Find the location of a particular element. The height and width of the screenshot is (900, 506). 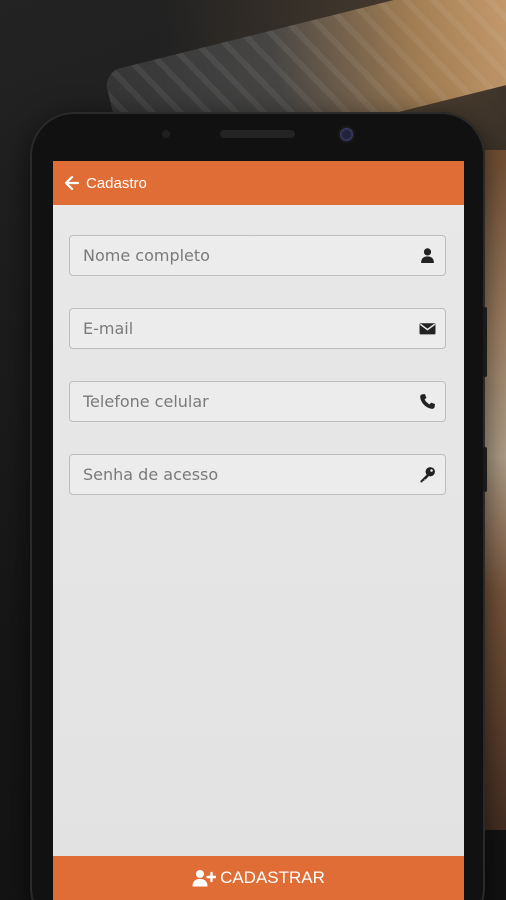

back-button is located at coordinates (72, 183).